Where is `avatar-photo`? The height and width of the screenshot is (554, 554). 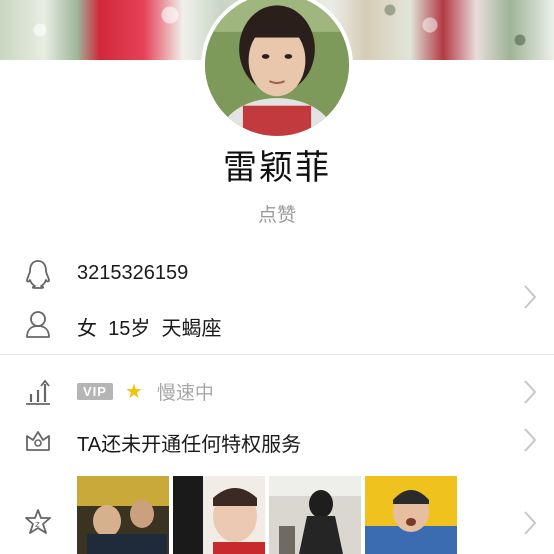
avatar-photo is located at coordinates (277, 68).